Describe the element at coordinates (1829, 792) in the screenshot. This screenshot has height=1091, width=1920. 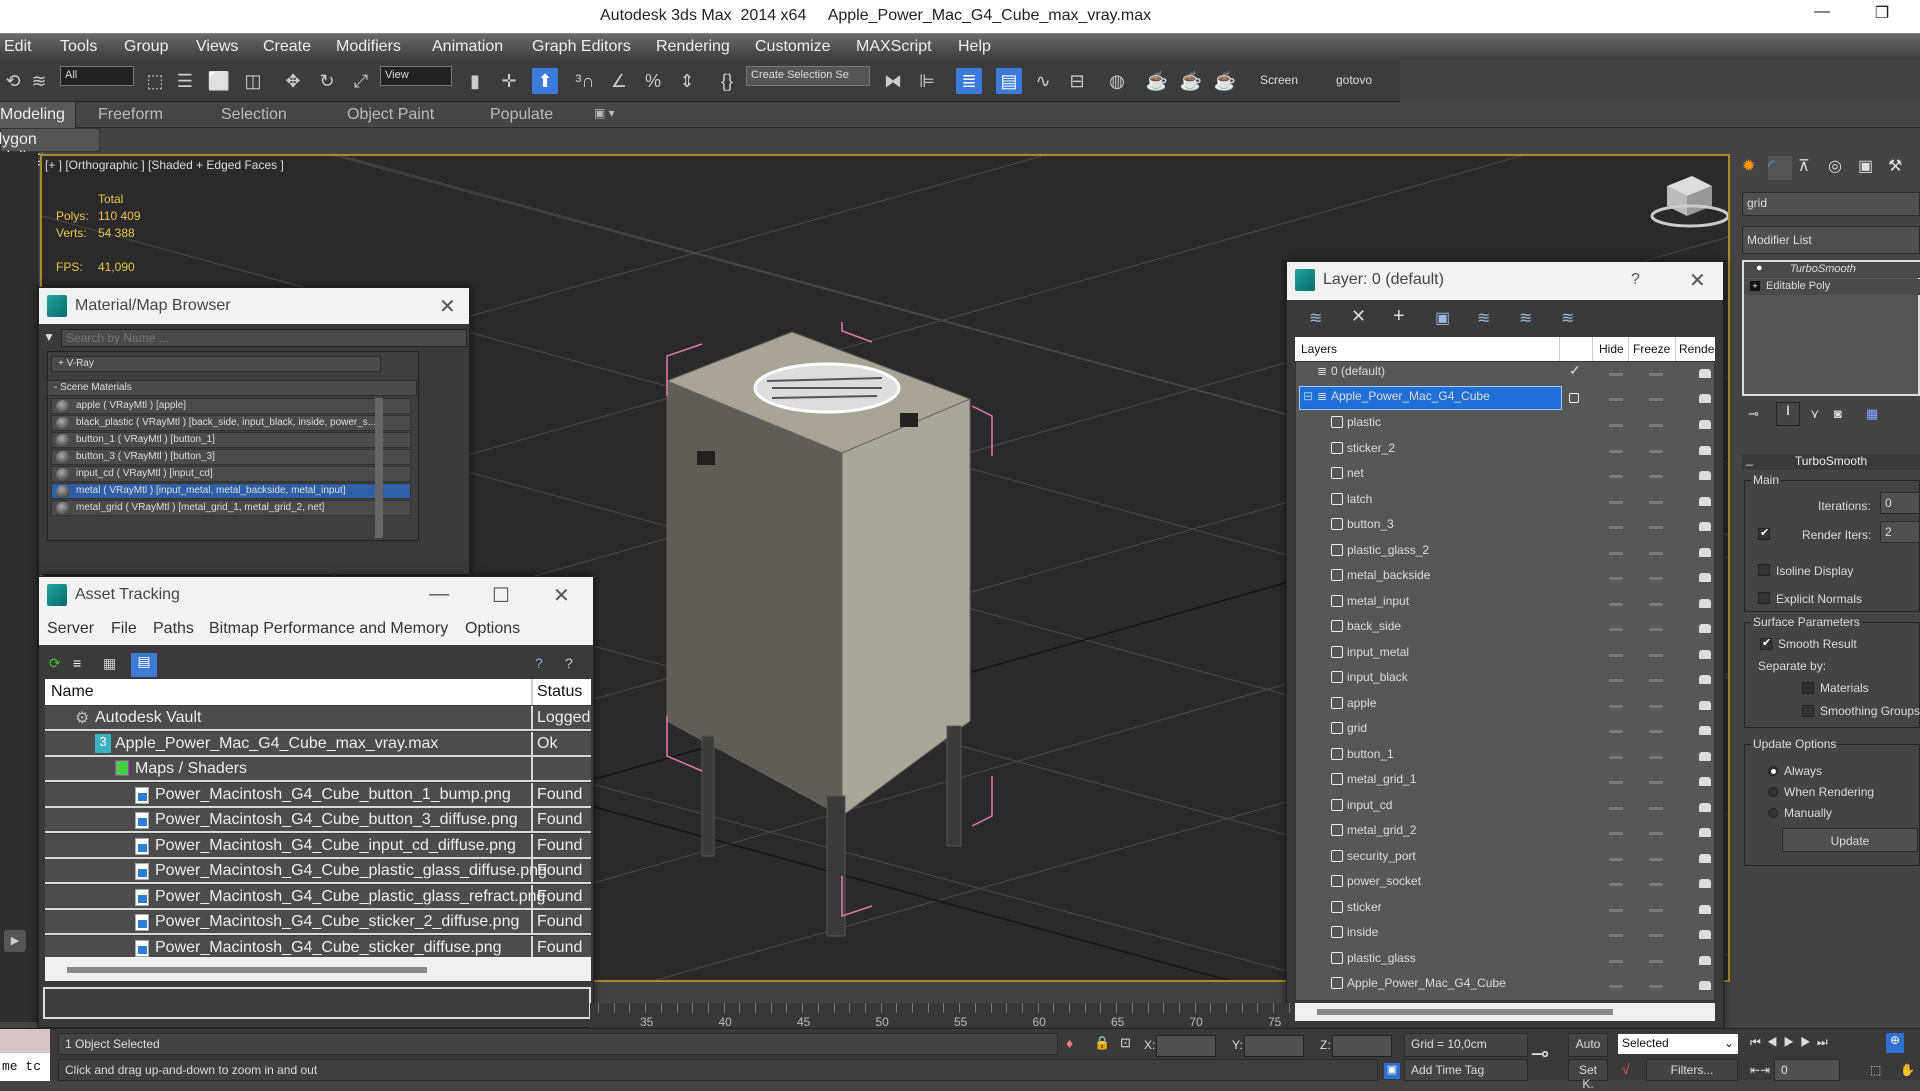
I see `update-when-rendering-label: When Rendering` at that location.